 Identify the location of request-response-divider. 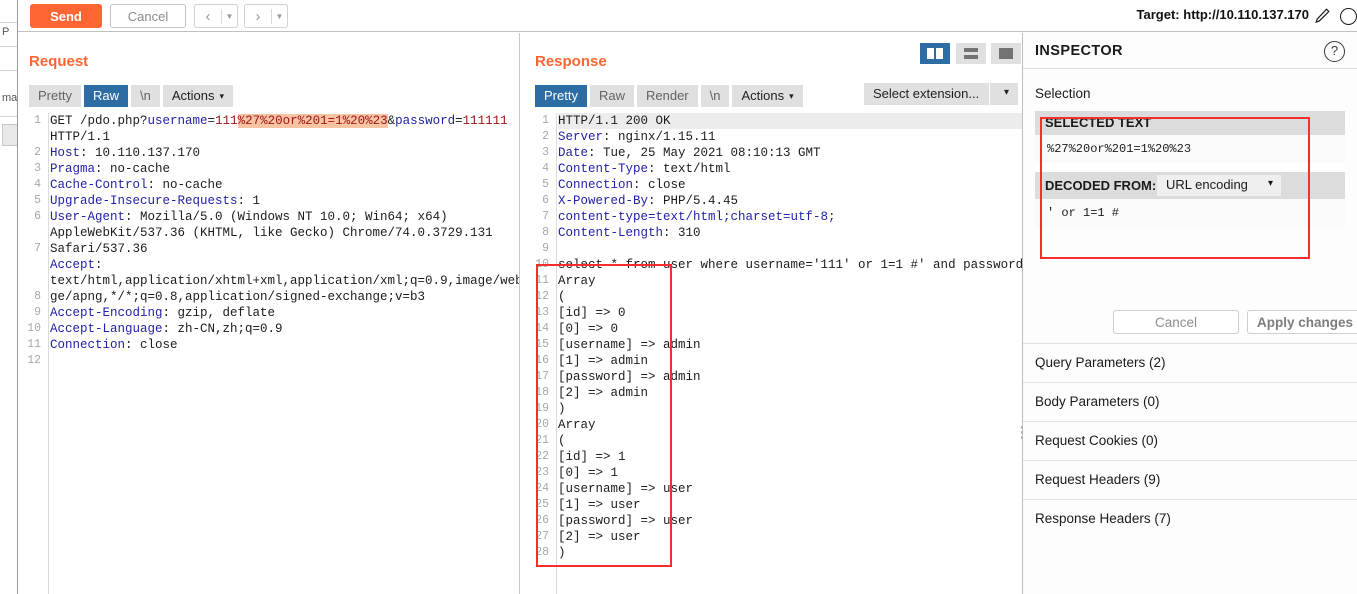
(519, 313).